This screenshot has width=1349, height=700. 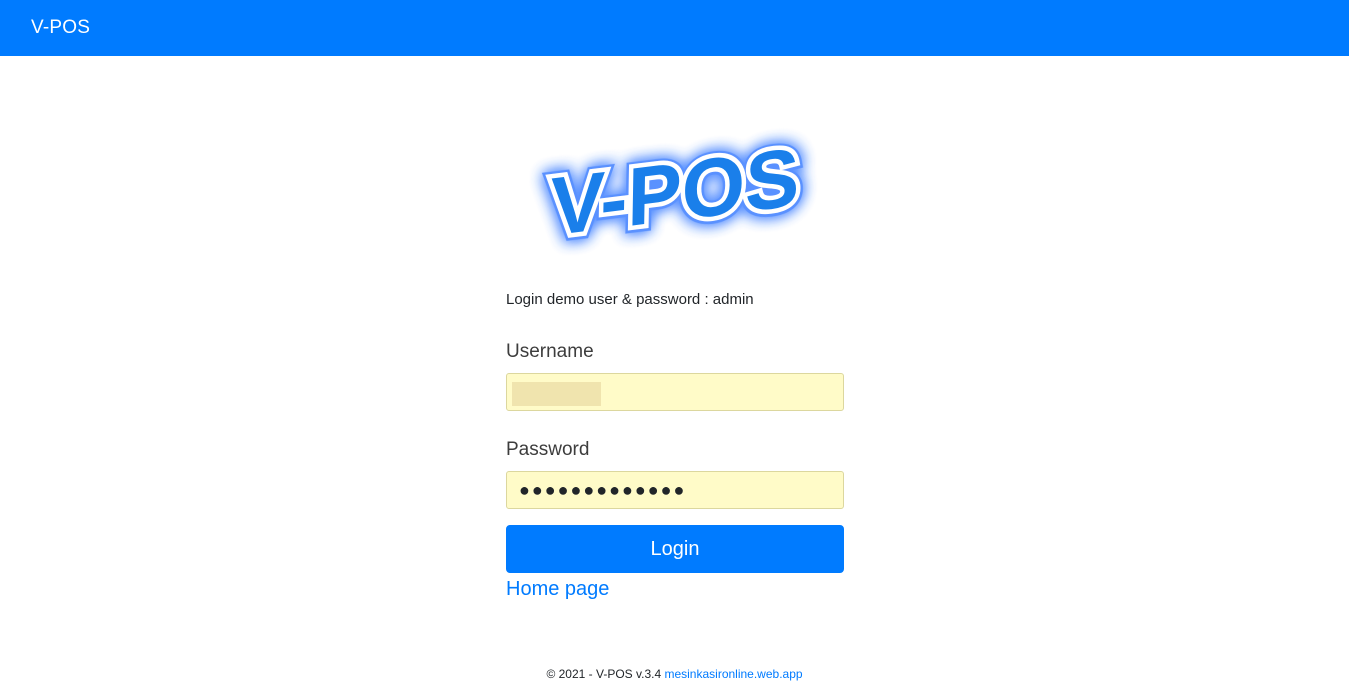 I want to click on footer-copyright: © 2021 - V-POS v.3.4, so click(x=605, y=674).